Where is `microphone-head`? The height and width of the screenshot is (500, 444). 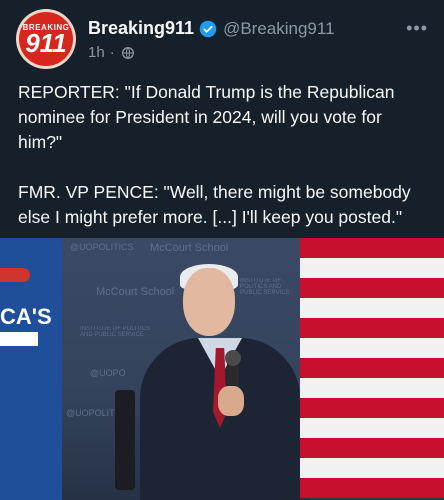 microphone-head is located at coordinates (233, 358).